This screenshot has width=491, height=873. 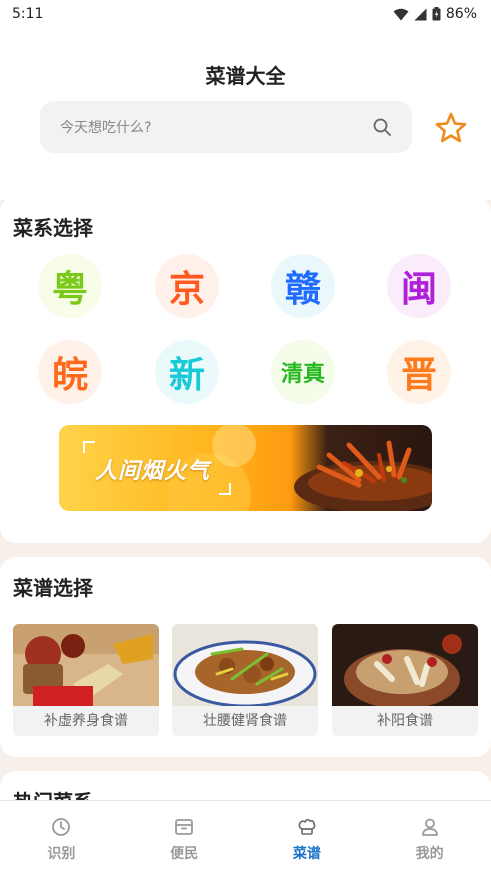 What do you see at coordinates (28, 14) in the screenshot?
I see `status-time: 5:11` at bounding box center [28, 14].